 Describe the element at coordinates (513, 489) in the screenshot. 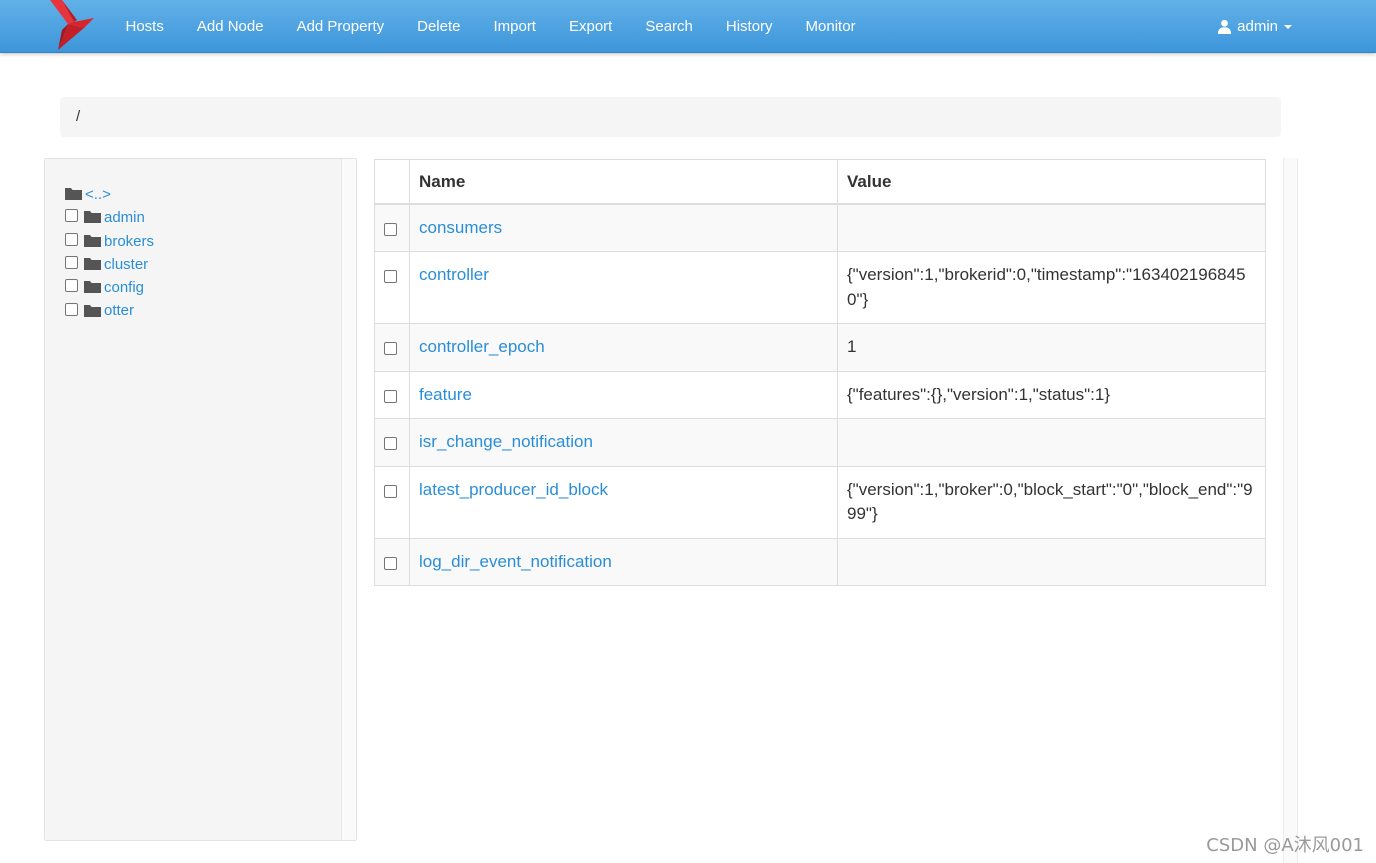

I see `node-name-link: latest_producer_id_block` at that location.